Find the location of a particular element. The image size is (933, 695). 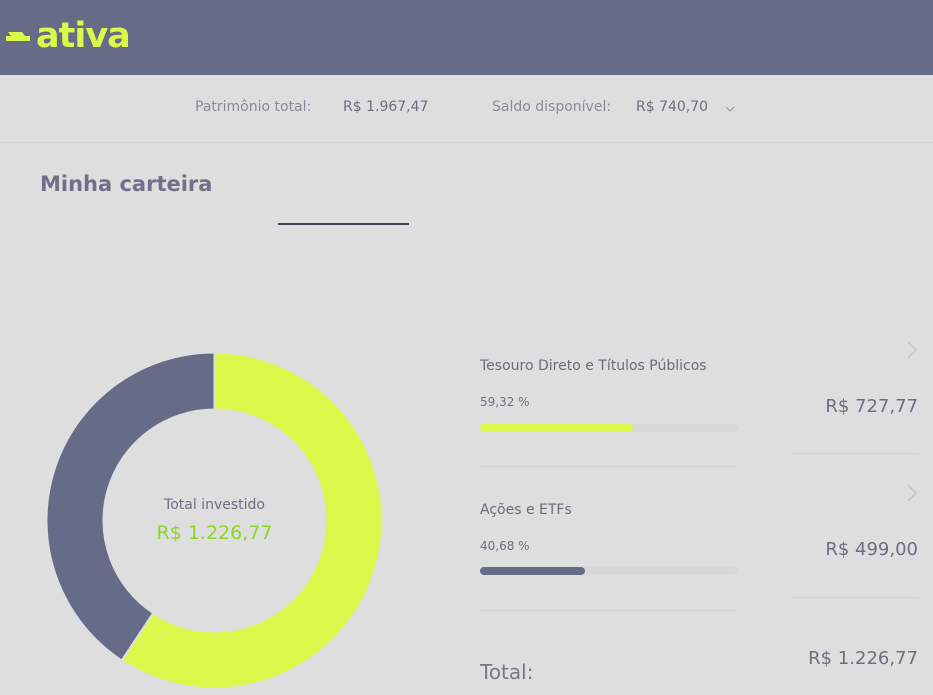

donut-center-label: Total investido is located at coordinates (214, 505).